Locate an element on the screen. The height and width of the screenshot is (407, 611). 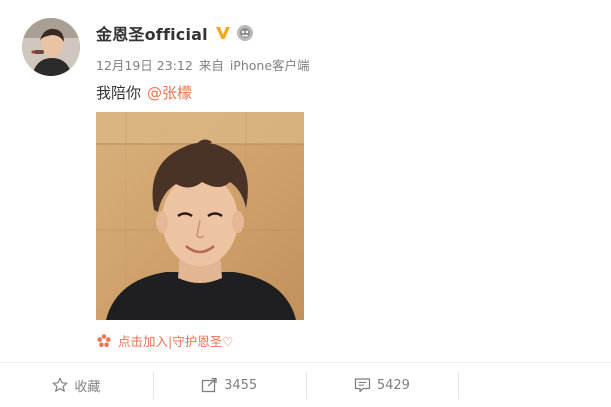
repost-button: 3455 is located at coordinates (229, 385).